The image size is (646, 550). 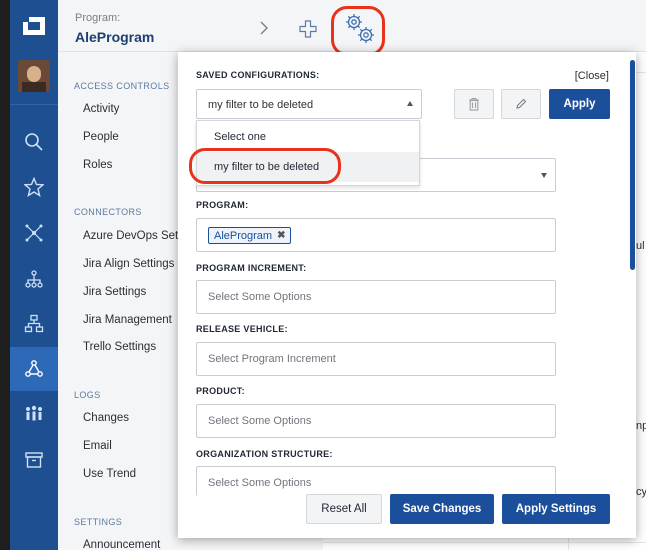 What do you see at coordinates (5, 275) in the screenshot?
I see `window-edge` at bounding box center [5, 275].